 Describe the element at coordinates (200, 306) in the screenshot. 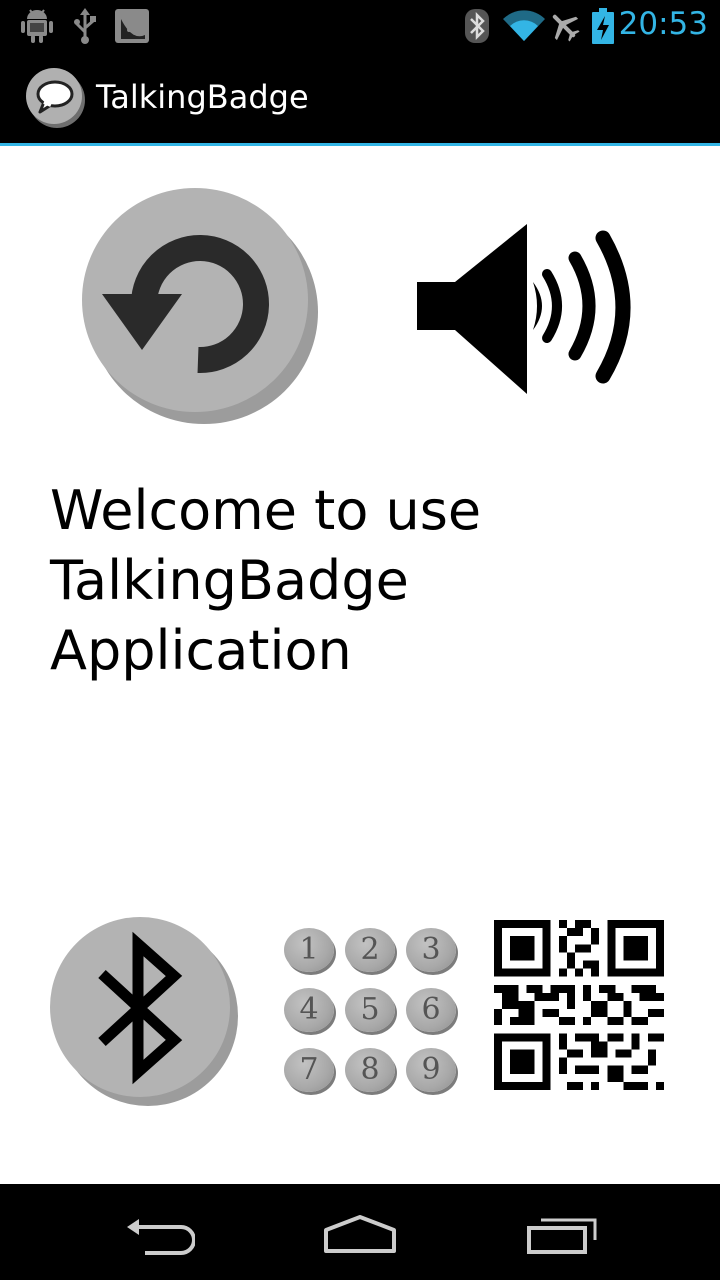

I see `refresh-icon` at that location.